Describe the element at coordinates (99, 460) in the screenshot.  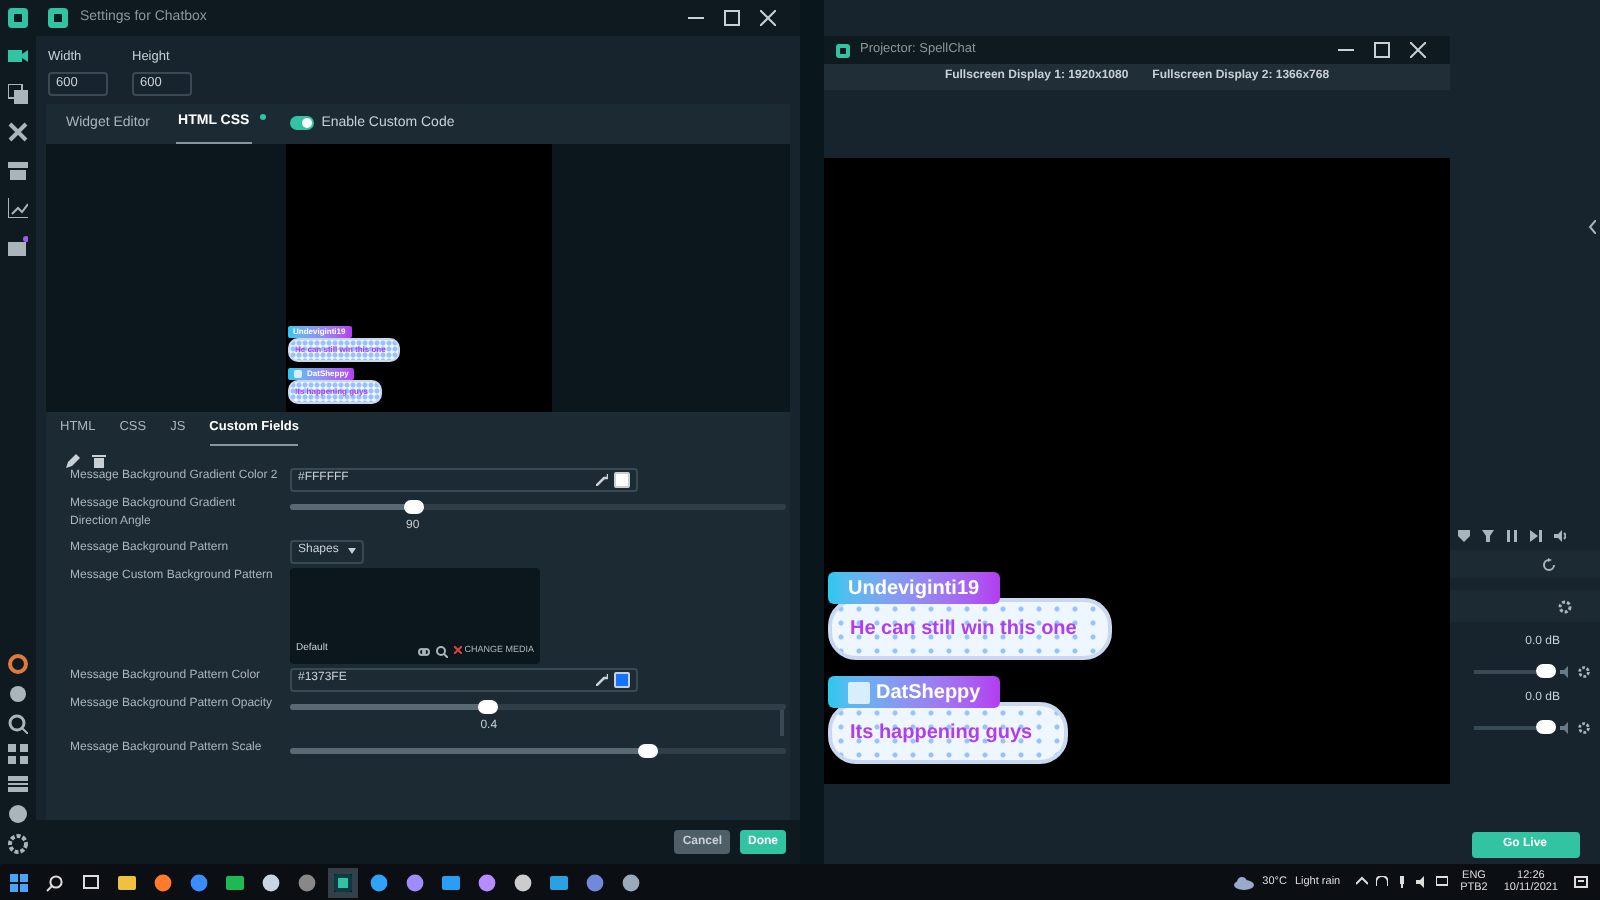
I see `trash-icon` at that location.